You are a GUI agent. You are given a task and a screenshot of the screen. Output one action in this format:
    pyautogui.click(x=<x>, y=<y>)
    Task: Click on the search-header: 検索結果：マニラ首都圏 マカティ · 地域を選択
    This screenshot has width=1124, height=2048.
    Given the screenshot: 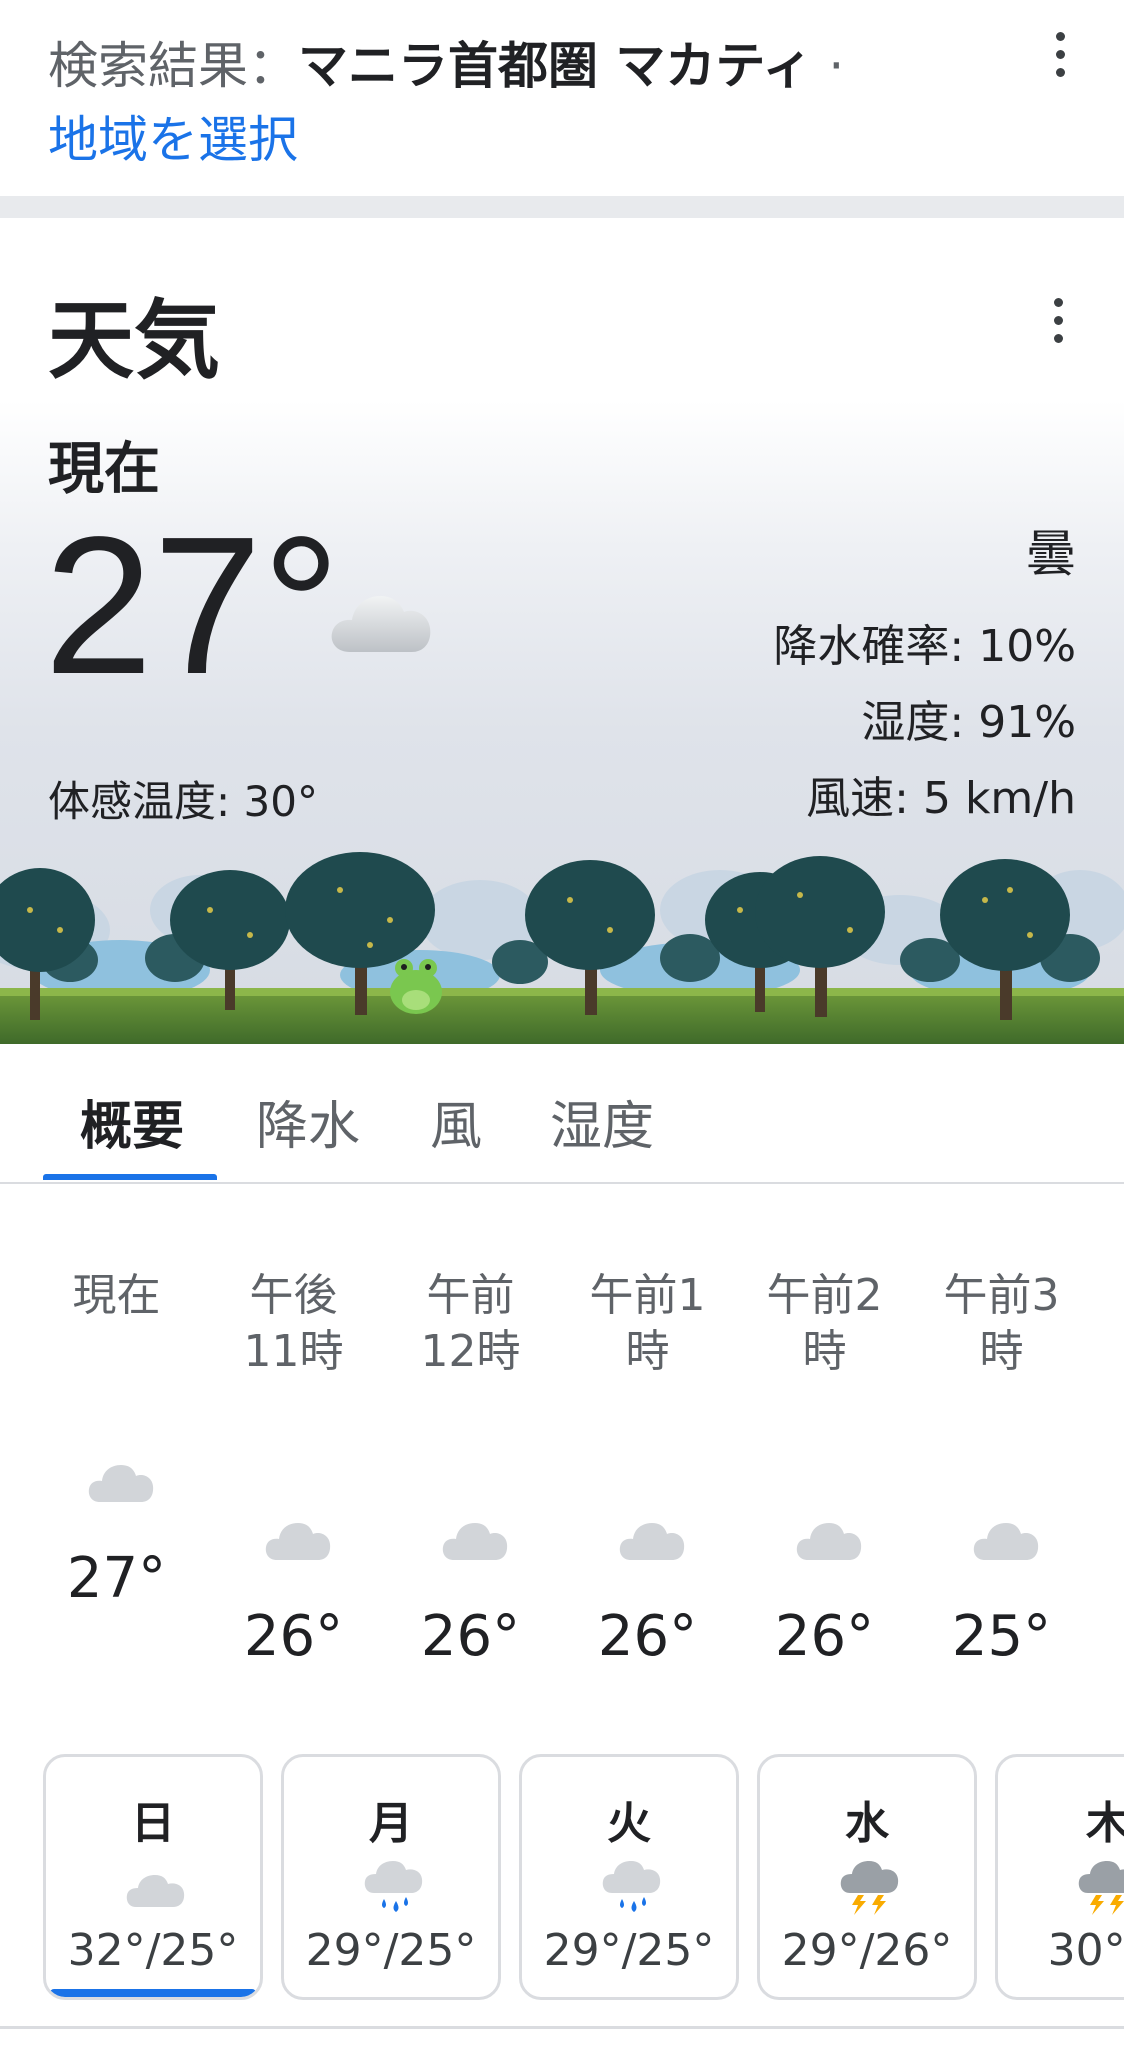 What is the action you would take?
    pyautogui.click(x=562, y=98)
    